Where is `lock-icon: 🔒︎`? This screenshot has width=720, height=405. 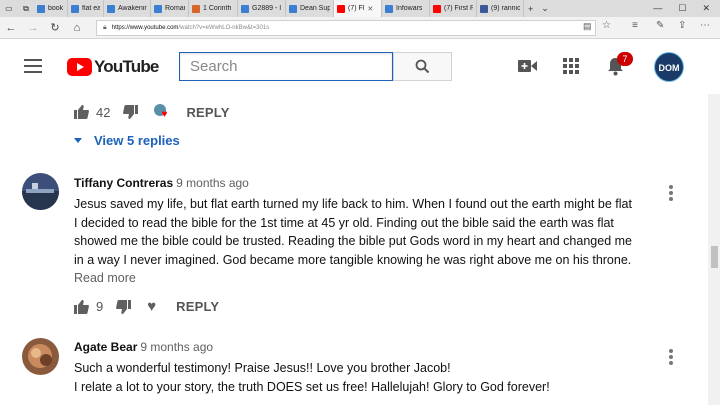
lock-icon: 🔒︎ is located at coordinates (105, 27).